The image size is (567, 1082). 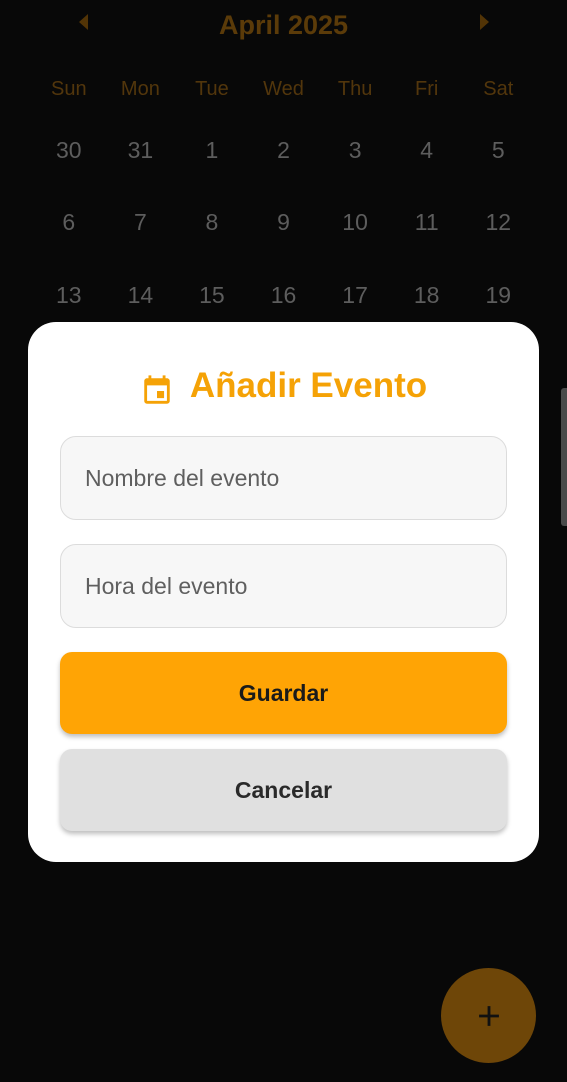 What do you see at coordinates (564, 457) in the screenshot?
I see `scrollbar-thumb` at bounding box center [564, 457].